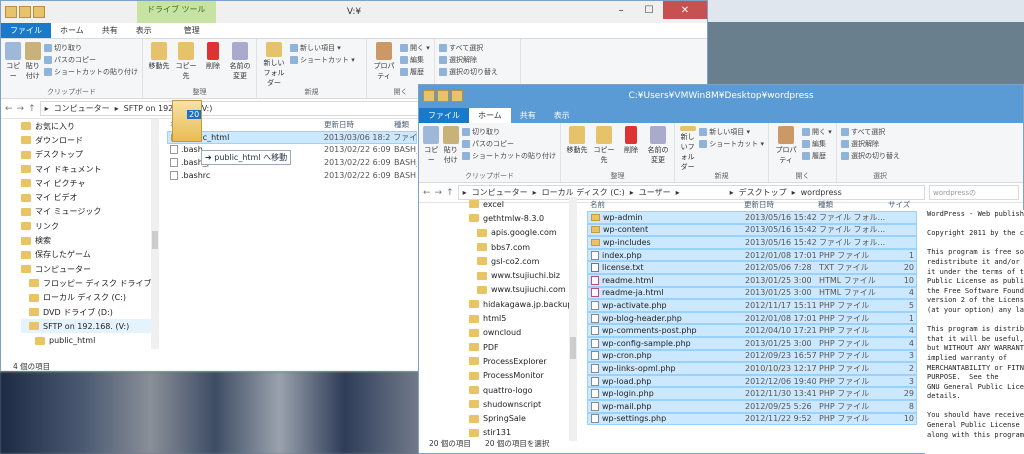  Describe the element at coordinates (86, 283) in the screenshot. I see `nav-item: フロッピー ディスク ドライブ (A` at that location.